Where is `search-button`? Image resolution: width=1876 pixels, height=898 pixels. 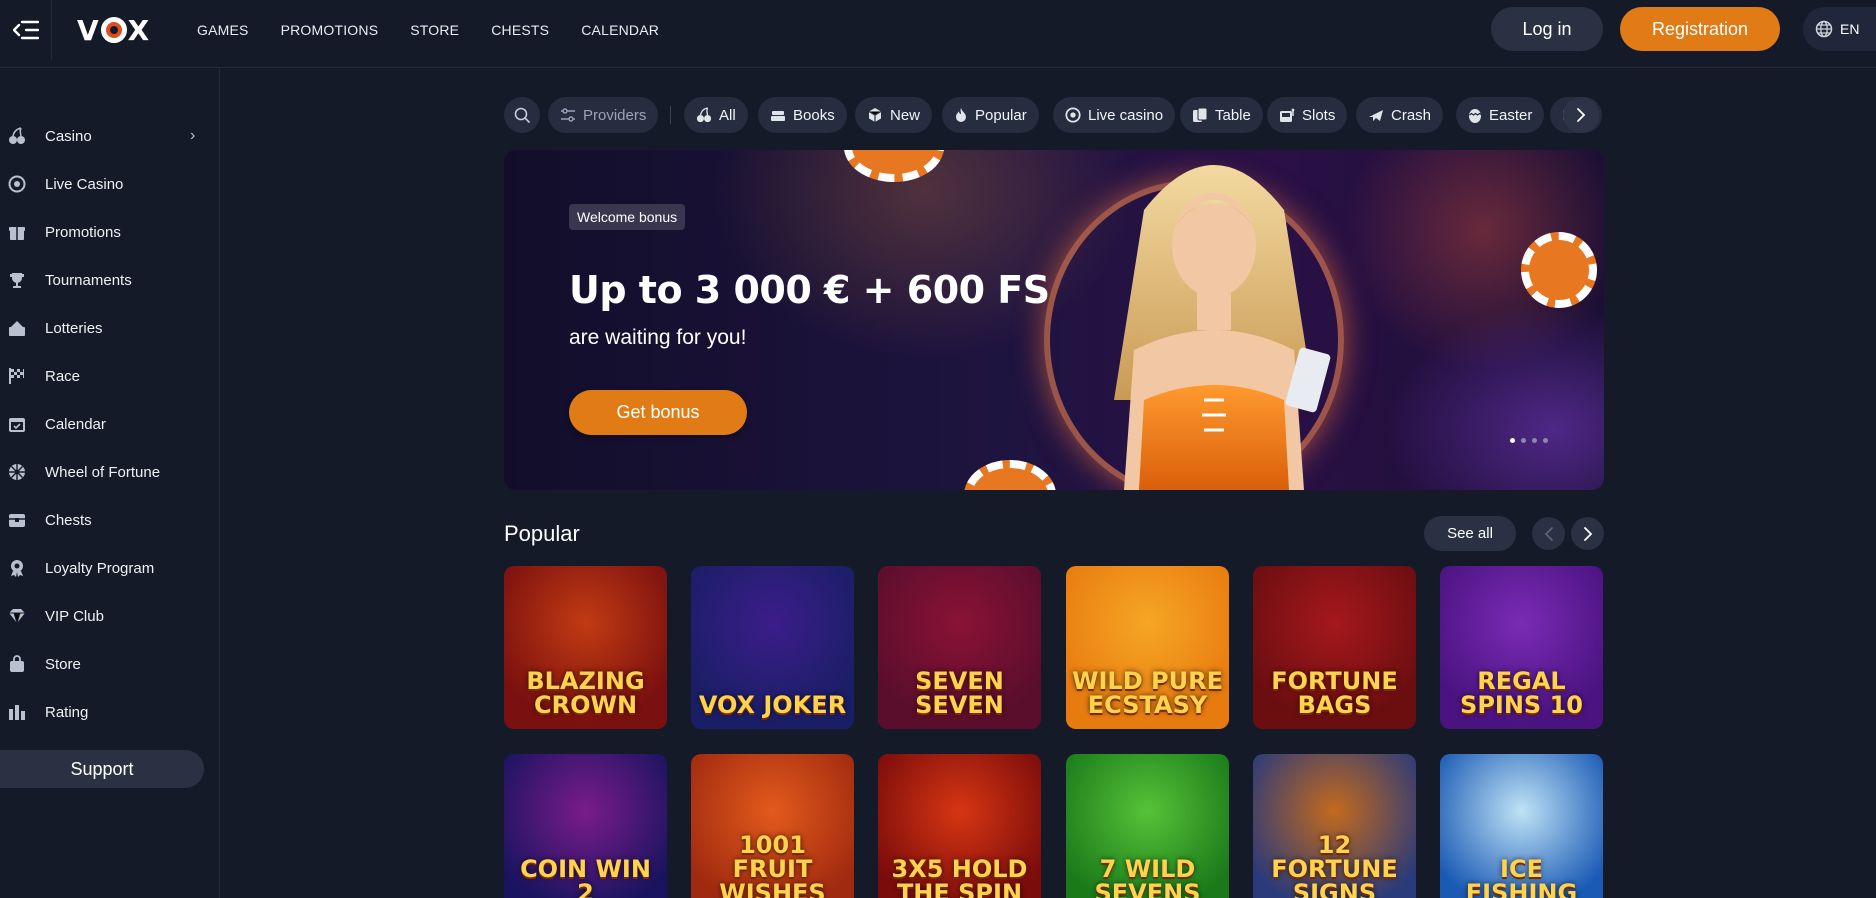
search-button is located at coordinates (522, 115).